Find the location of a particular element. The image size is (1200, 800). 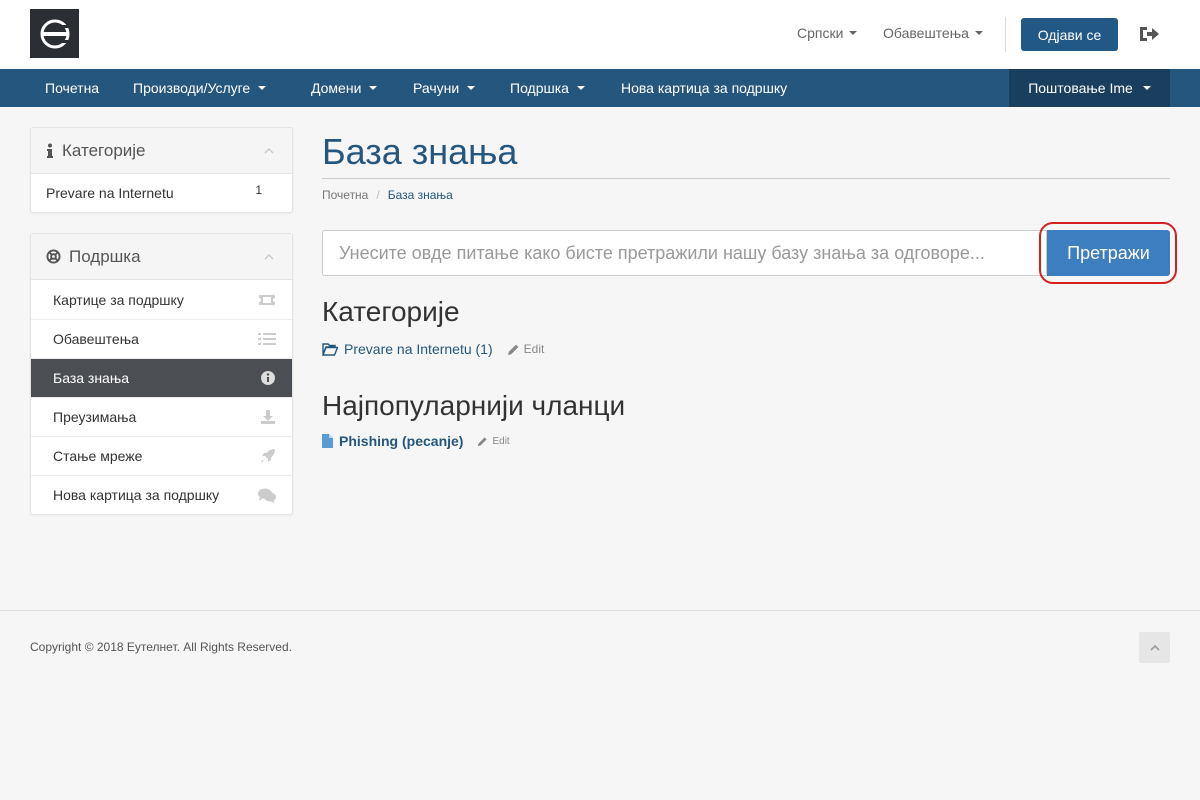

sign-out-icon is located at coordinates (1149, 34).